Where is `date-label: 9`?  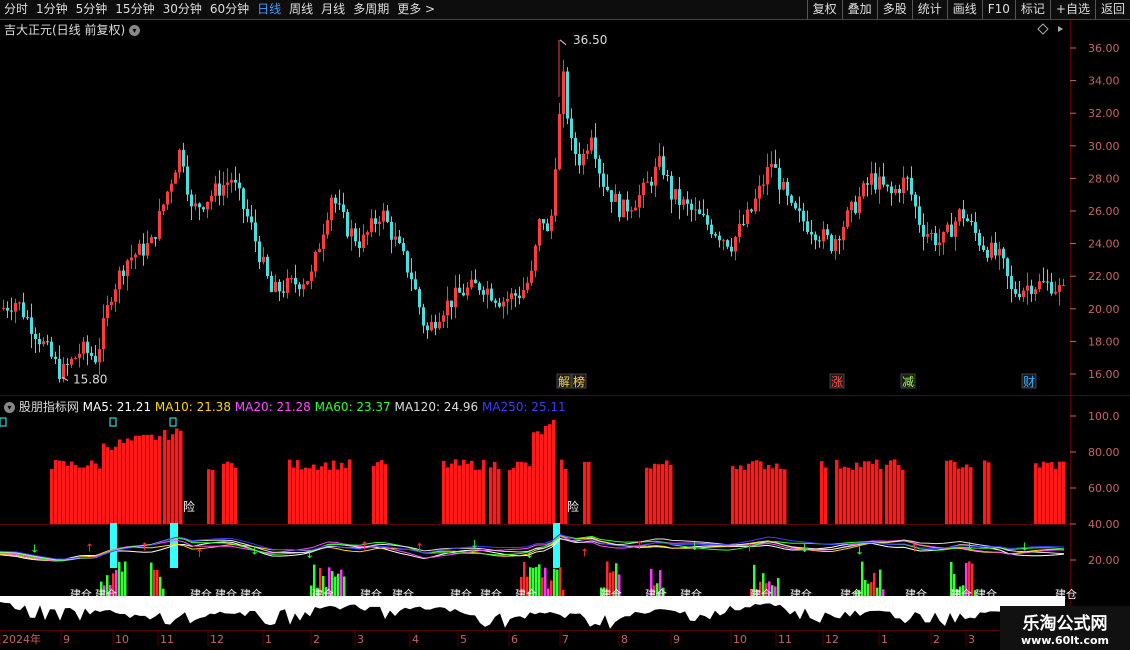
date-label: 9 is located at coordinates (676, 639).